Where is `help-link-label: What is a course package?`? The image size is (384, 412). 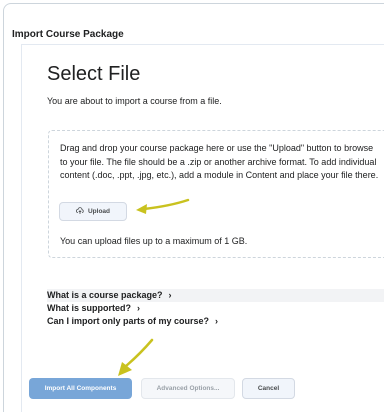
help-link-label: What is a course package? is located at coordinates (105, 295).